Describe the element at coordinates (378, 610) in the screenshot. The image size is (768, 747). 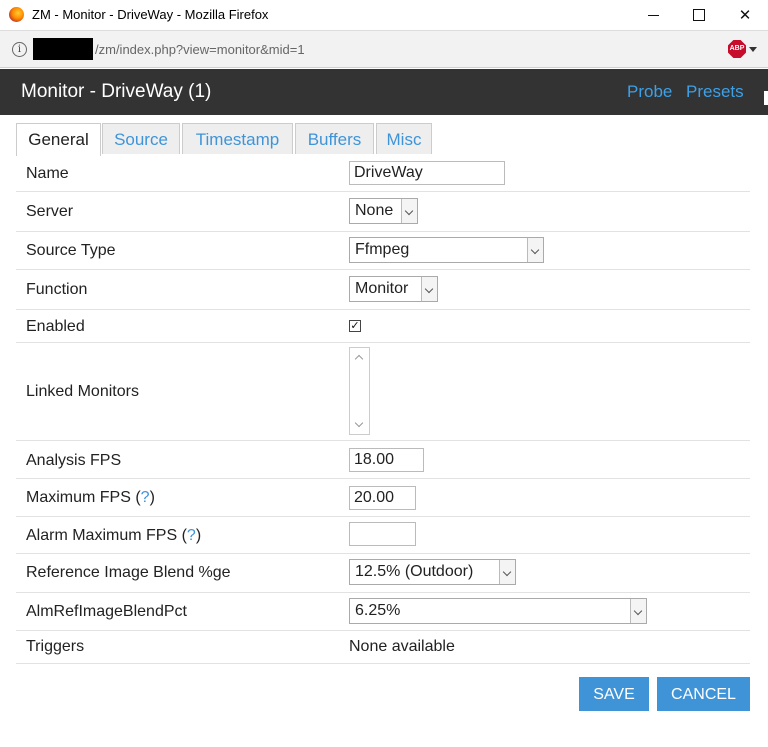
I see `alm-ref-blend-value: 6.25%` at that location.